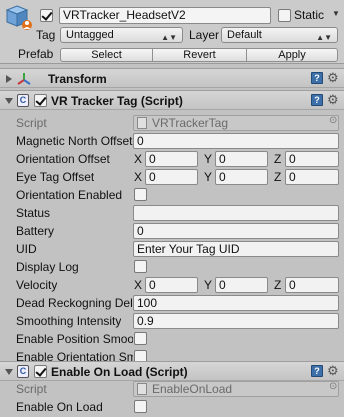 This screenshot has height=417, width=344. Describe the element at coordinates (35, 231) in the screenshot. I see `battery-label: Battery` at that location.